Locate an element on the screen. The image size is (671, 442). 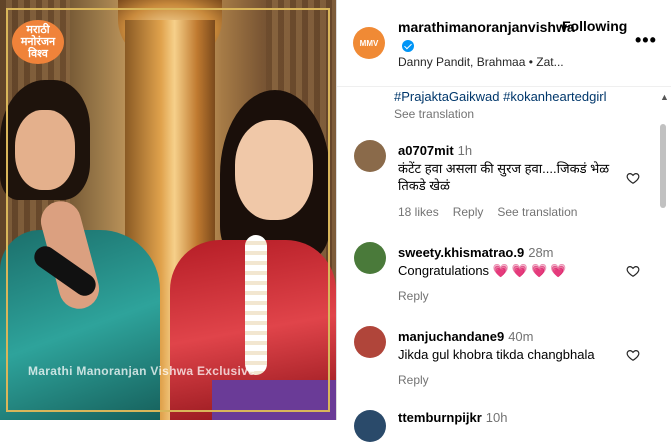
comment-time: 10h is located at coordinates (496, 417).